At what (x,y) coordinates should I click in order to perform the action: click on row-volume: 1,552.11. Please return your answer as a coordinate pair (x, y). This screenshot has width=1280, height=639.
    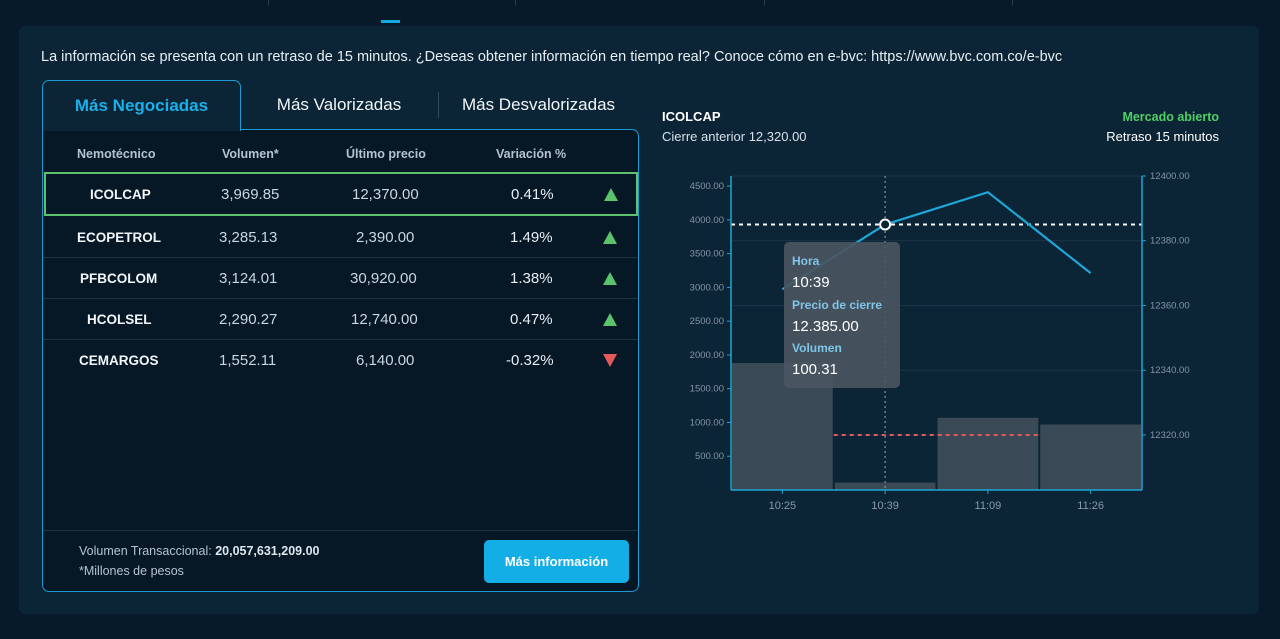
    Looking at the image, I should click on (248, 360).